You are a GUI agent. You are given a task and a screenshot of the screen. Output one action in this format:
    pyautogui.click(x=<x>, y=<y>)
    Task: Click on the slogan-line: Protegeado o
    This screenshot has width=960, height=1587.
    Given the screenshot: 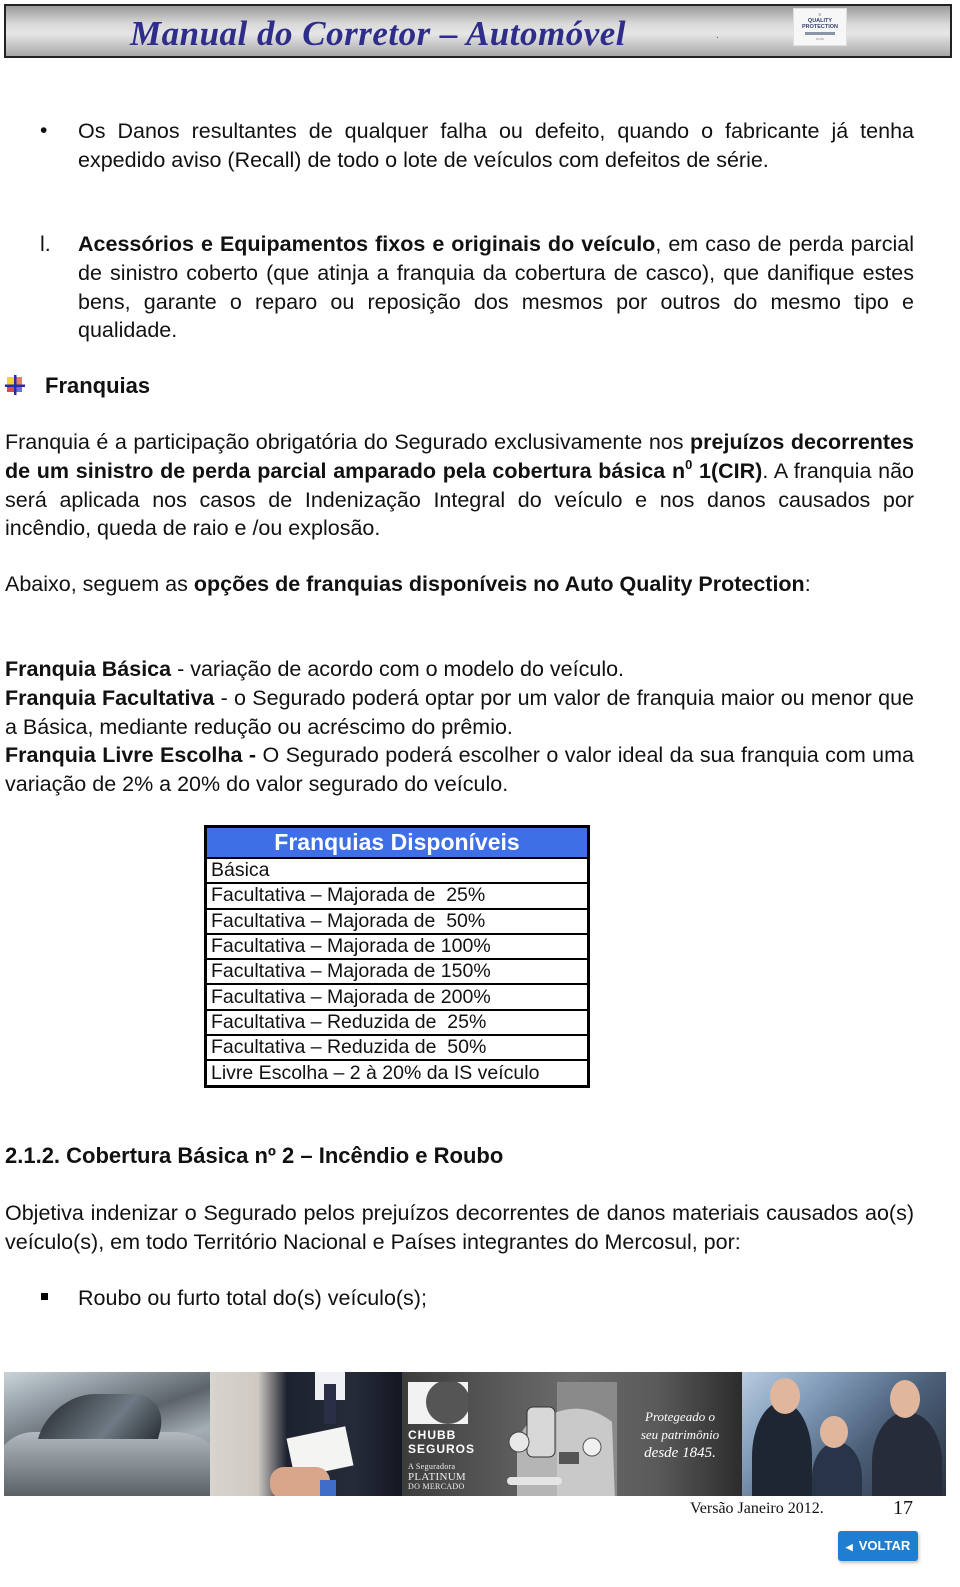 What is the action you would take?
    pyautogui.click(x=680, y=1416)
    